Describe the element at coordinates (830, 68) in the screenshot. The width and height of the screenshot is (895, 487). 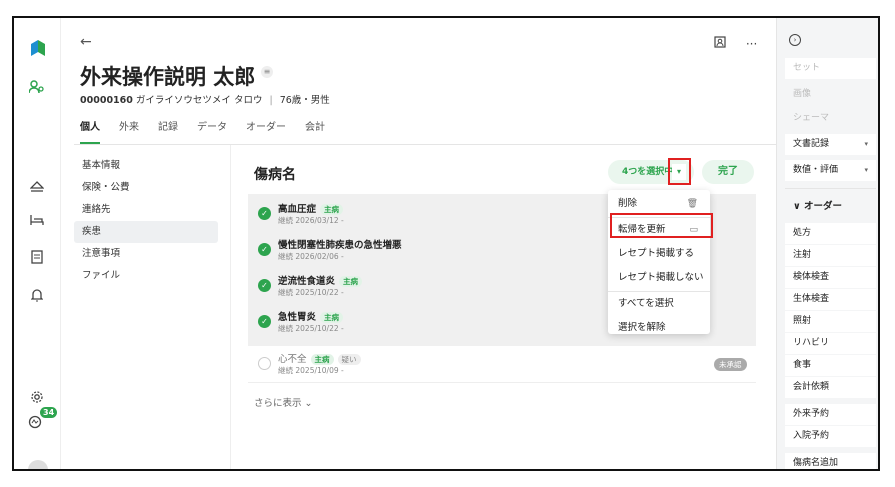
I see `set-field: セット` at that location.